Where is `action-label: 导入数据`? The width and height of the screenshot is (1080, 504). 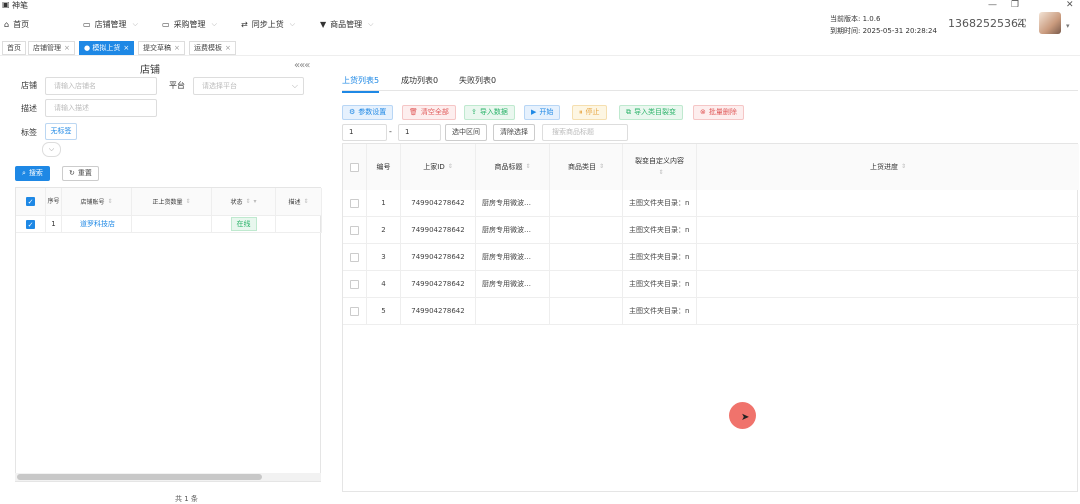 action-label: 导入数据 is located at coordinates (493, 112).